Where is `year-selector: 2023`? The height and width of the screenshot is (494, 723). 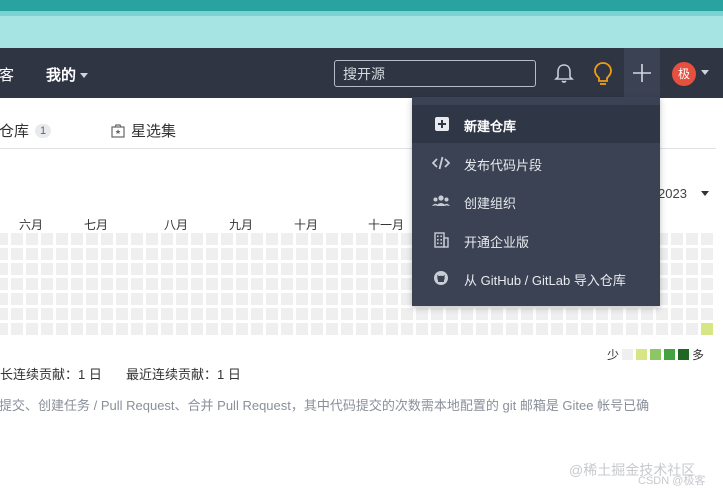
year-selector: 2023 is located at coordinates (683, 193).